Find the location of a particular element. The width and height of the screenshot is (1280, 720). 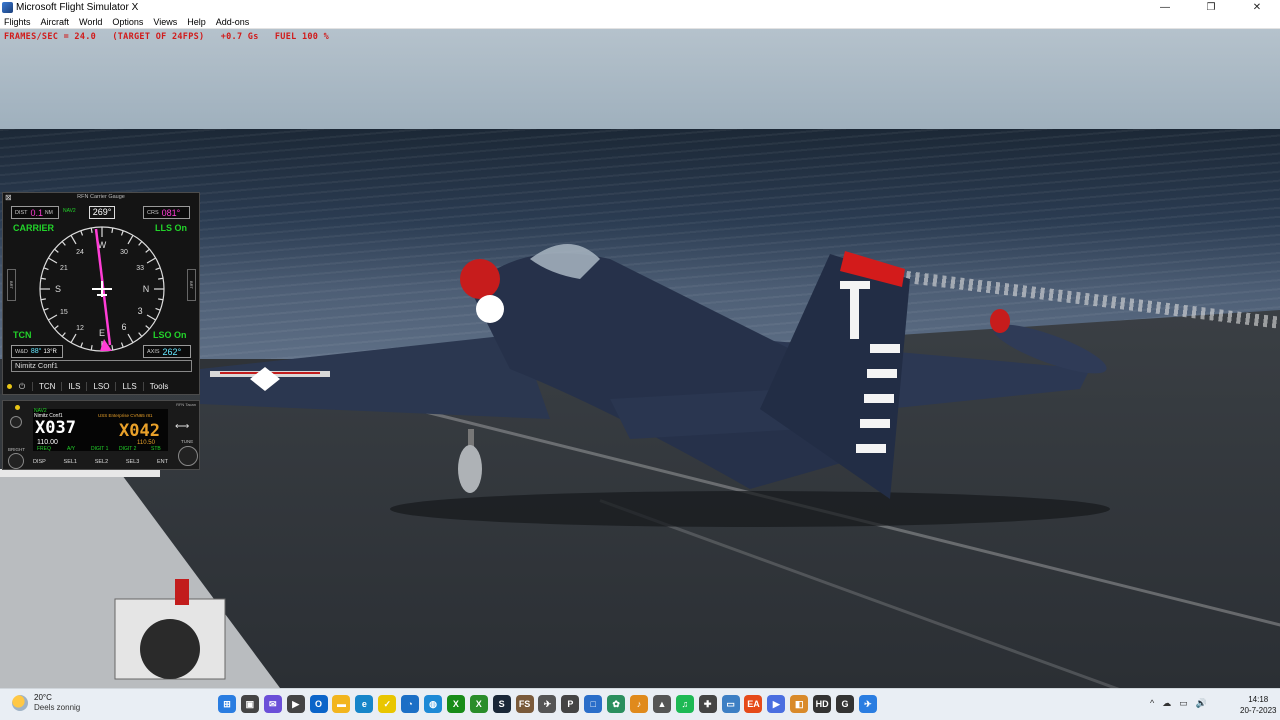

xbox-app-icon: X is located at coordinates (478, 704).